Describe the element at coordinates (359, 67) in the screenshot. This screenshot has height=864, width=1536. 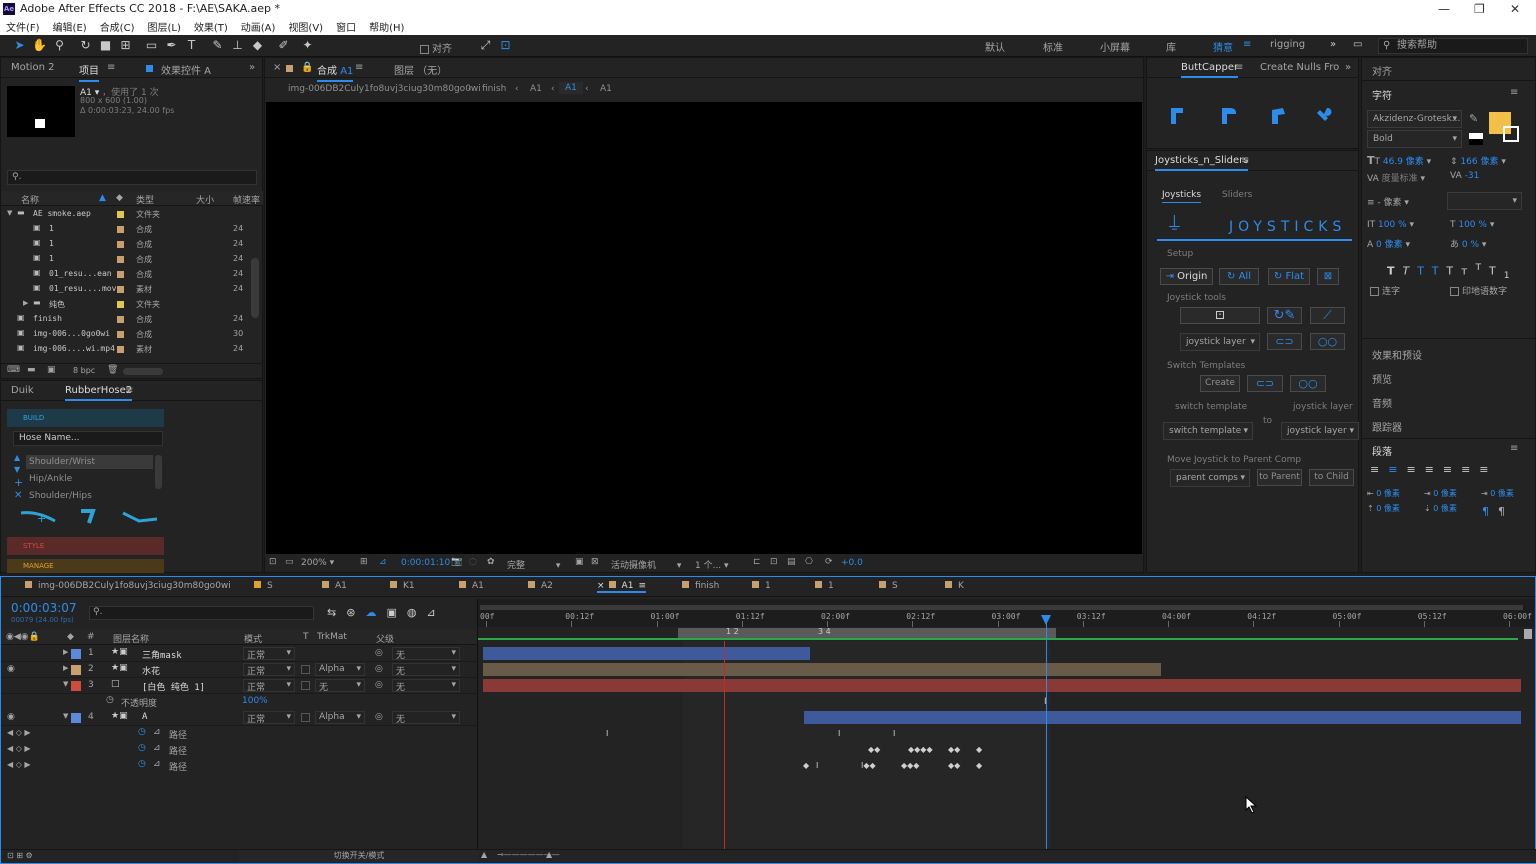
I see `comp-tab-menu-icon: ≡` at that location.